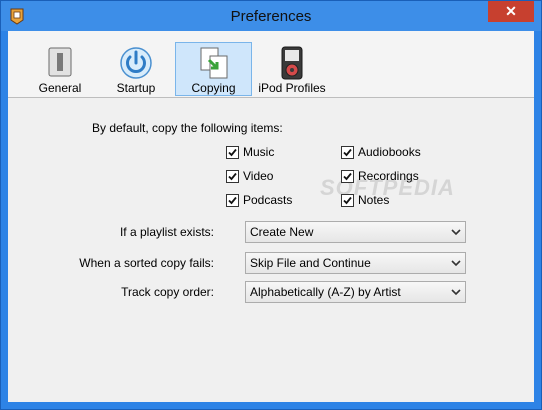 The width and height of the screenshot is (542, 410). What do you see at coordinates (146, 263) in the screenshot?
I see `sorted-copy-fails-label: When a sorted copy fails:` at bounding box center [146, 263].